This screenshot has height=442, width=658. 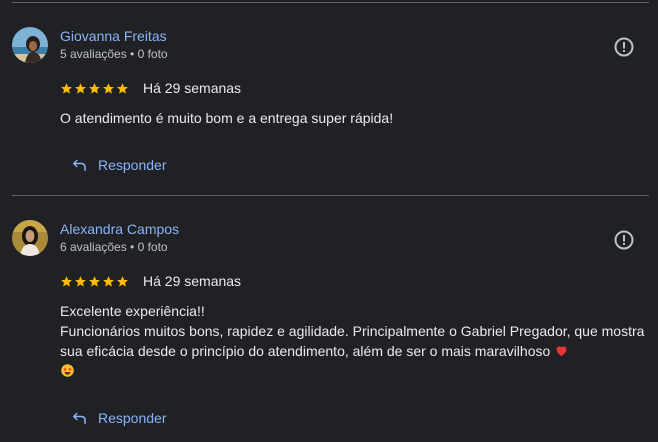 I want to click on author-name: Giovanna Freitas, so click(x=113, y=36).